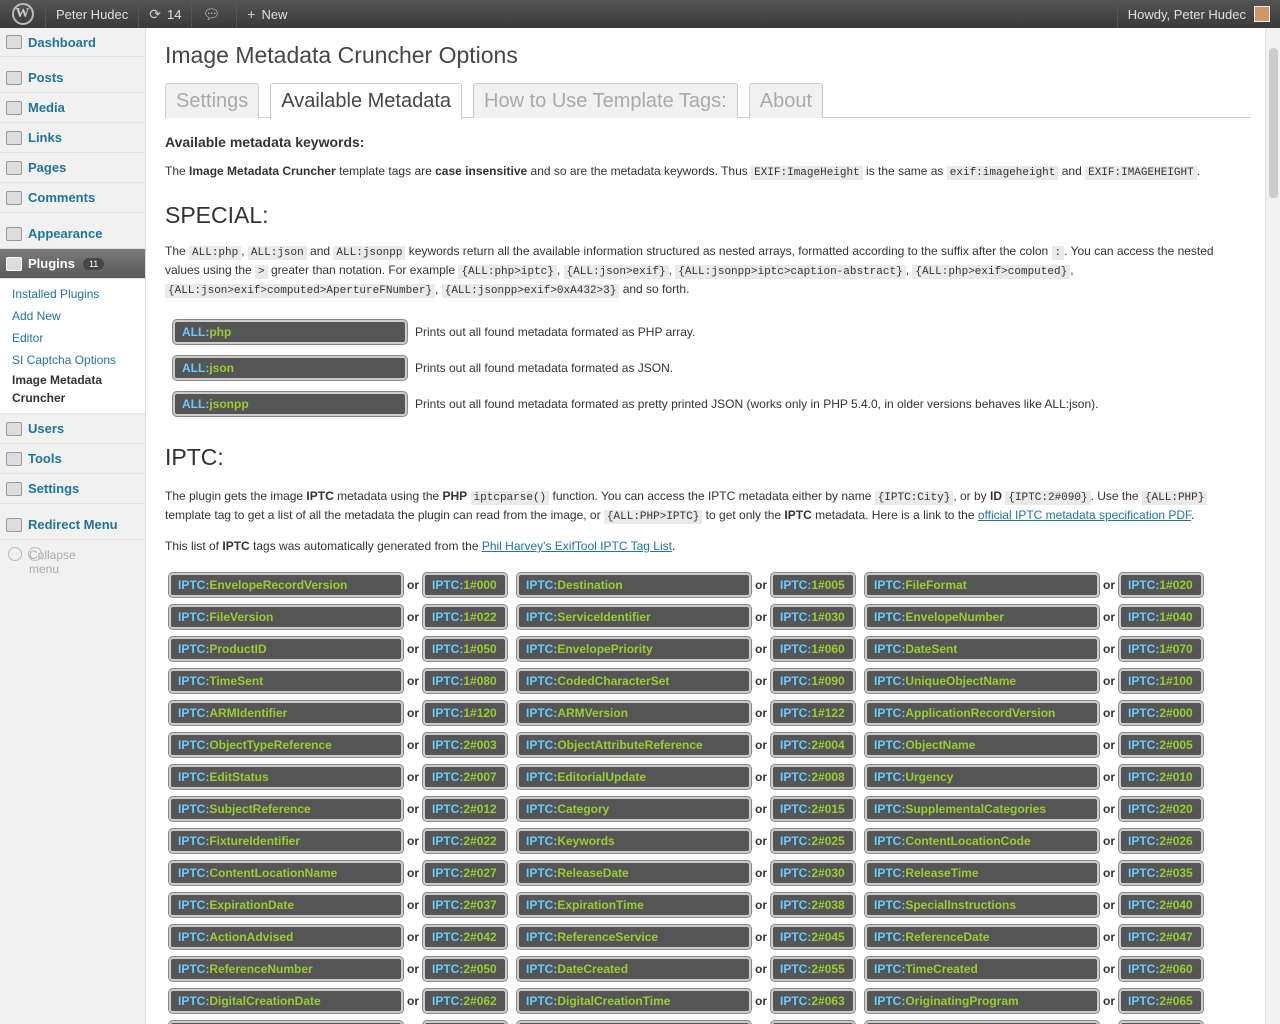  I want to click on iptc-id-pill: IPTC: 1#070, so click(1161, 649).